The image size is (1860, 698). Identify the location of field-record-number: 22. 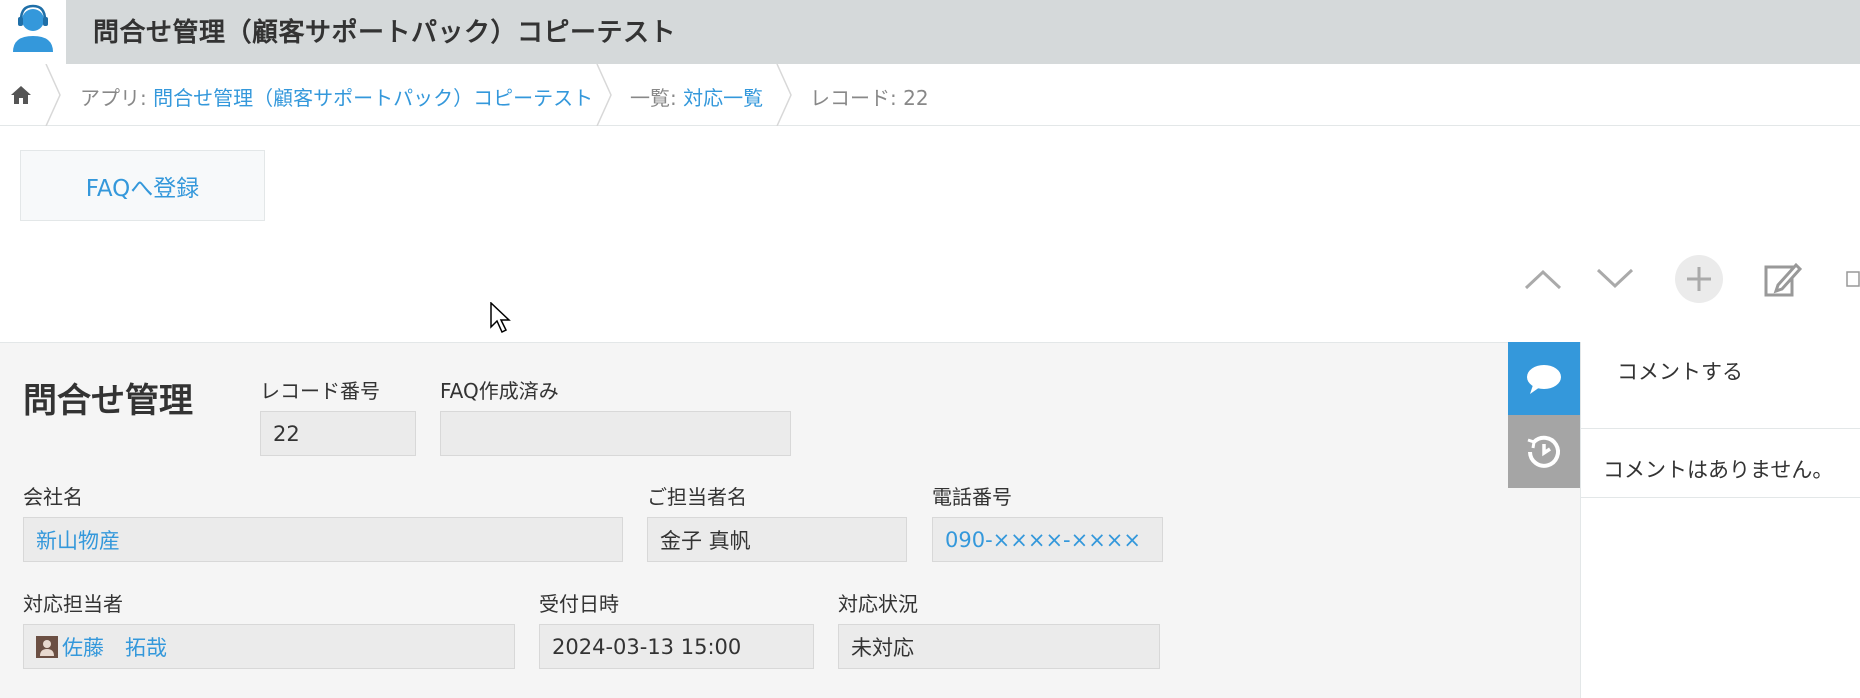
(338, 433).